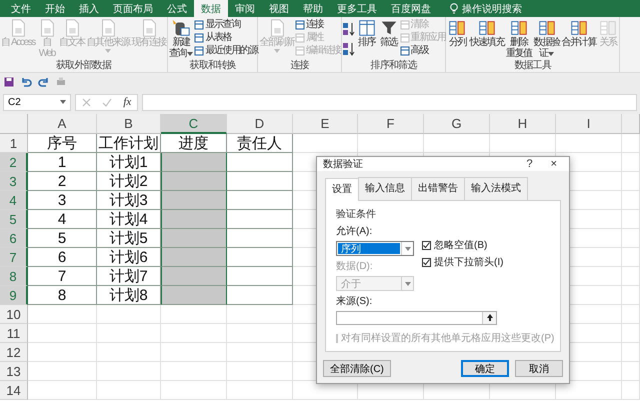  I want to click on table-cell: 进度, so click(194, 143).